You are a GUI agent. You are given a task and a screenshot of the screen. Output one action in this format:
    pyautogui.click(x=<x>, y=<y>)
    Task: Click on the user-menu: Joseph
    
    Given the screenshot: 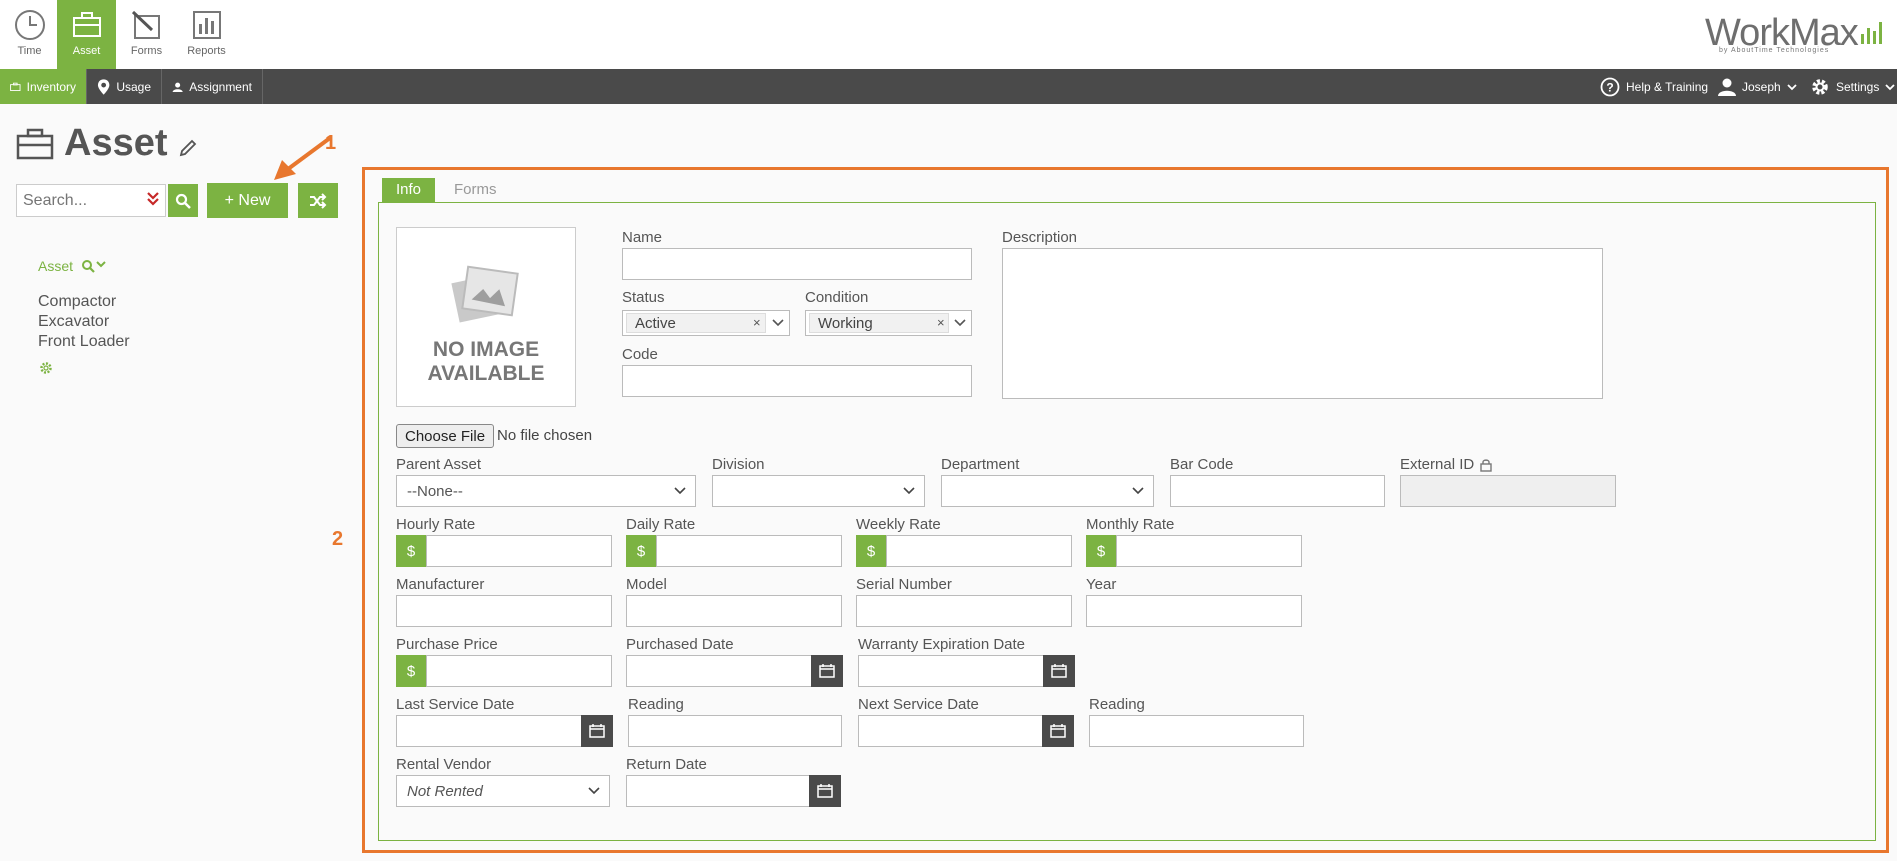 What is the action you would take?
    pyautogui.click(x=1757, y=86)
    